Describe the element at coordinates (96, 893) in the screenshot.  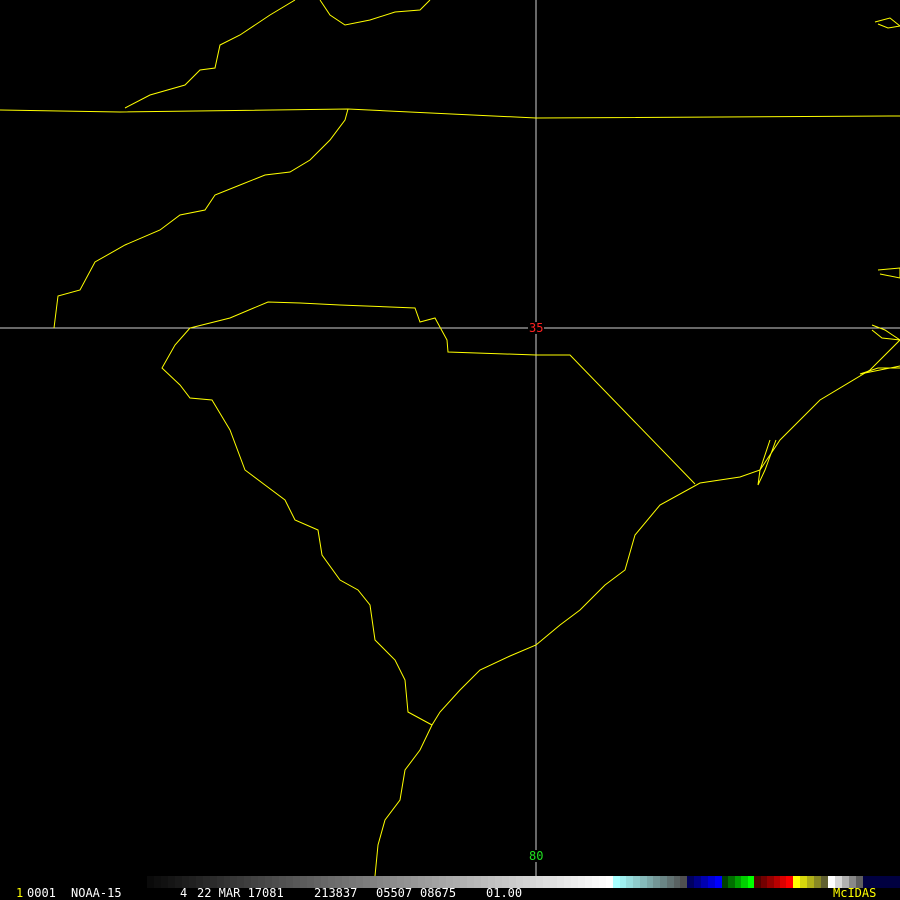
I see `satellite-name: NOAA-15` at that location.